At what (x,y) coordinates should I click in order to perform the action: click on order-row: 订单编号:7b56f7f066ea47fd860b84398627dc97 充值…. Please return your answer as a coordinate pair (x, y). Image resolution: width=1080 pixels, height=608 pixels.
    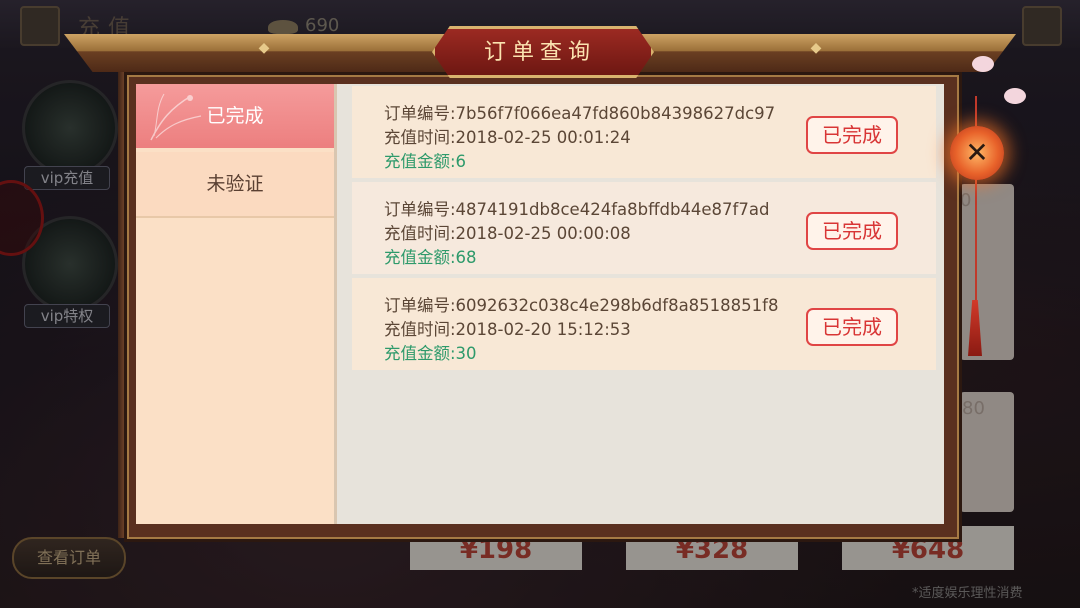
    Looking at the image, I should click on (644, 132).